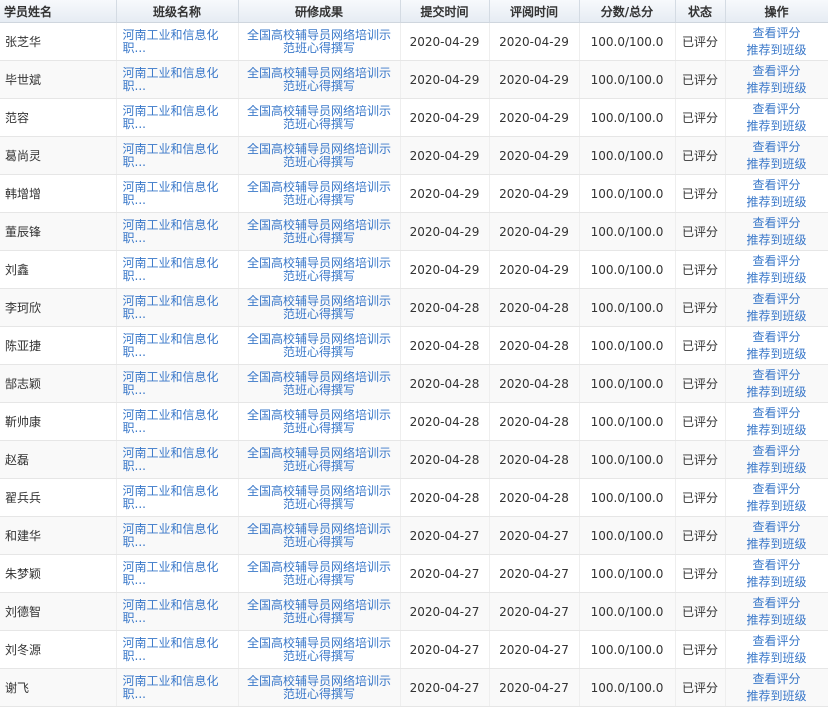 The image size is (828, 710). Describe the element at coordinates (58, 11) in the screenshot. I see `header-student-name: 学员姓名` at that location.